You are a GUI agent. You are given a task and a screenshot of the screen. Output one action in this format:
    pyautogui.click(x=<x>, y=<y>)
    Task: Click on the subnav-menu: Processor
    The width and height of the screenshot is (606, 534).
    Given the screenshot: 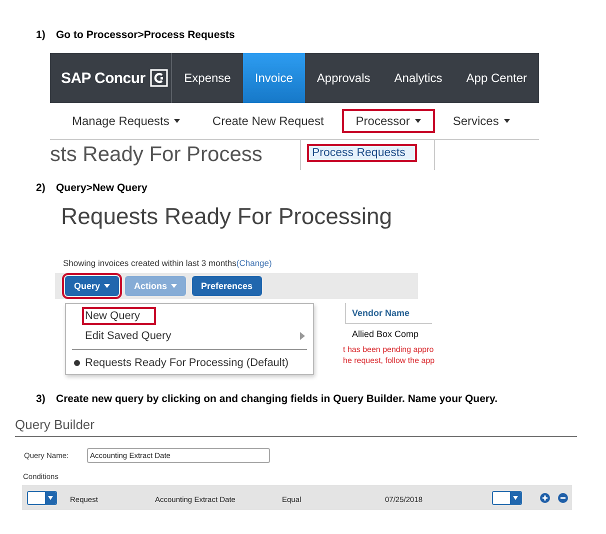 What is the action you would take?
    pyautogui.click(x=388, y=121)
    